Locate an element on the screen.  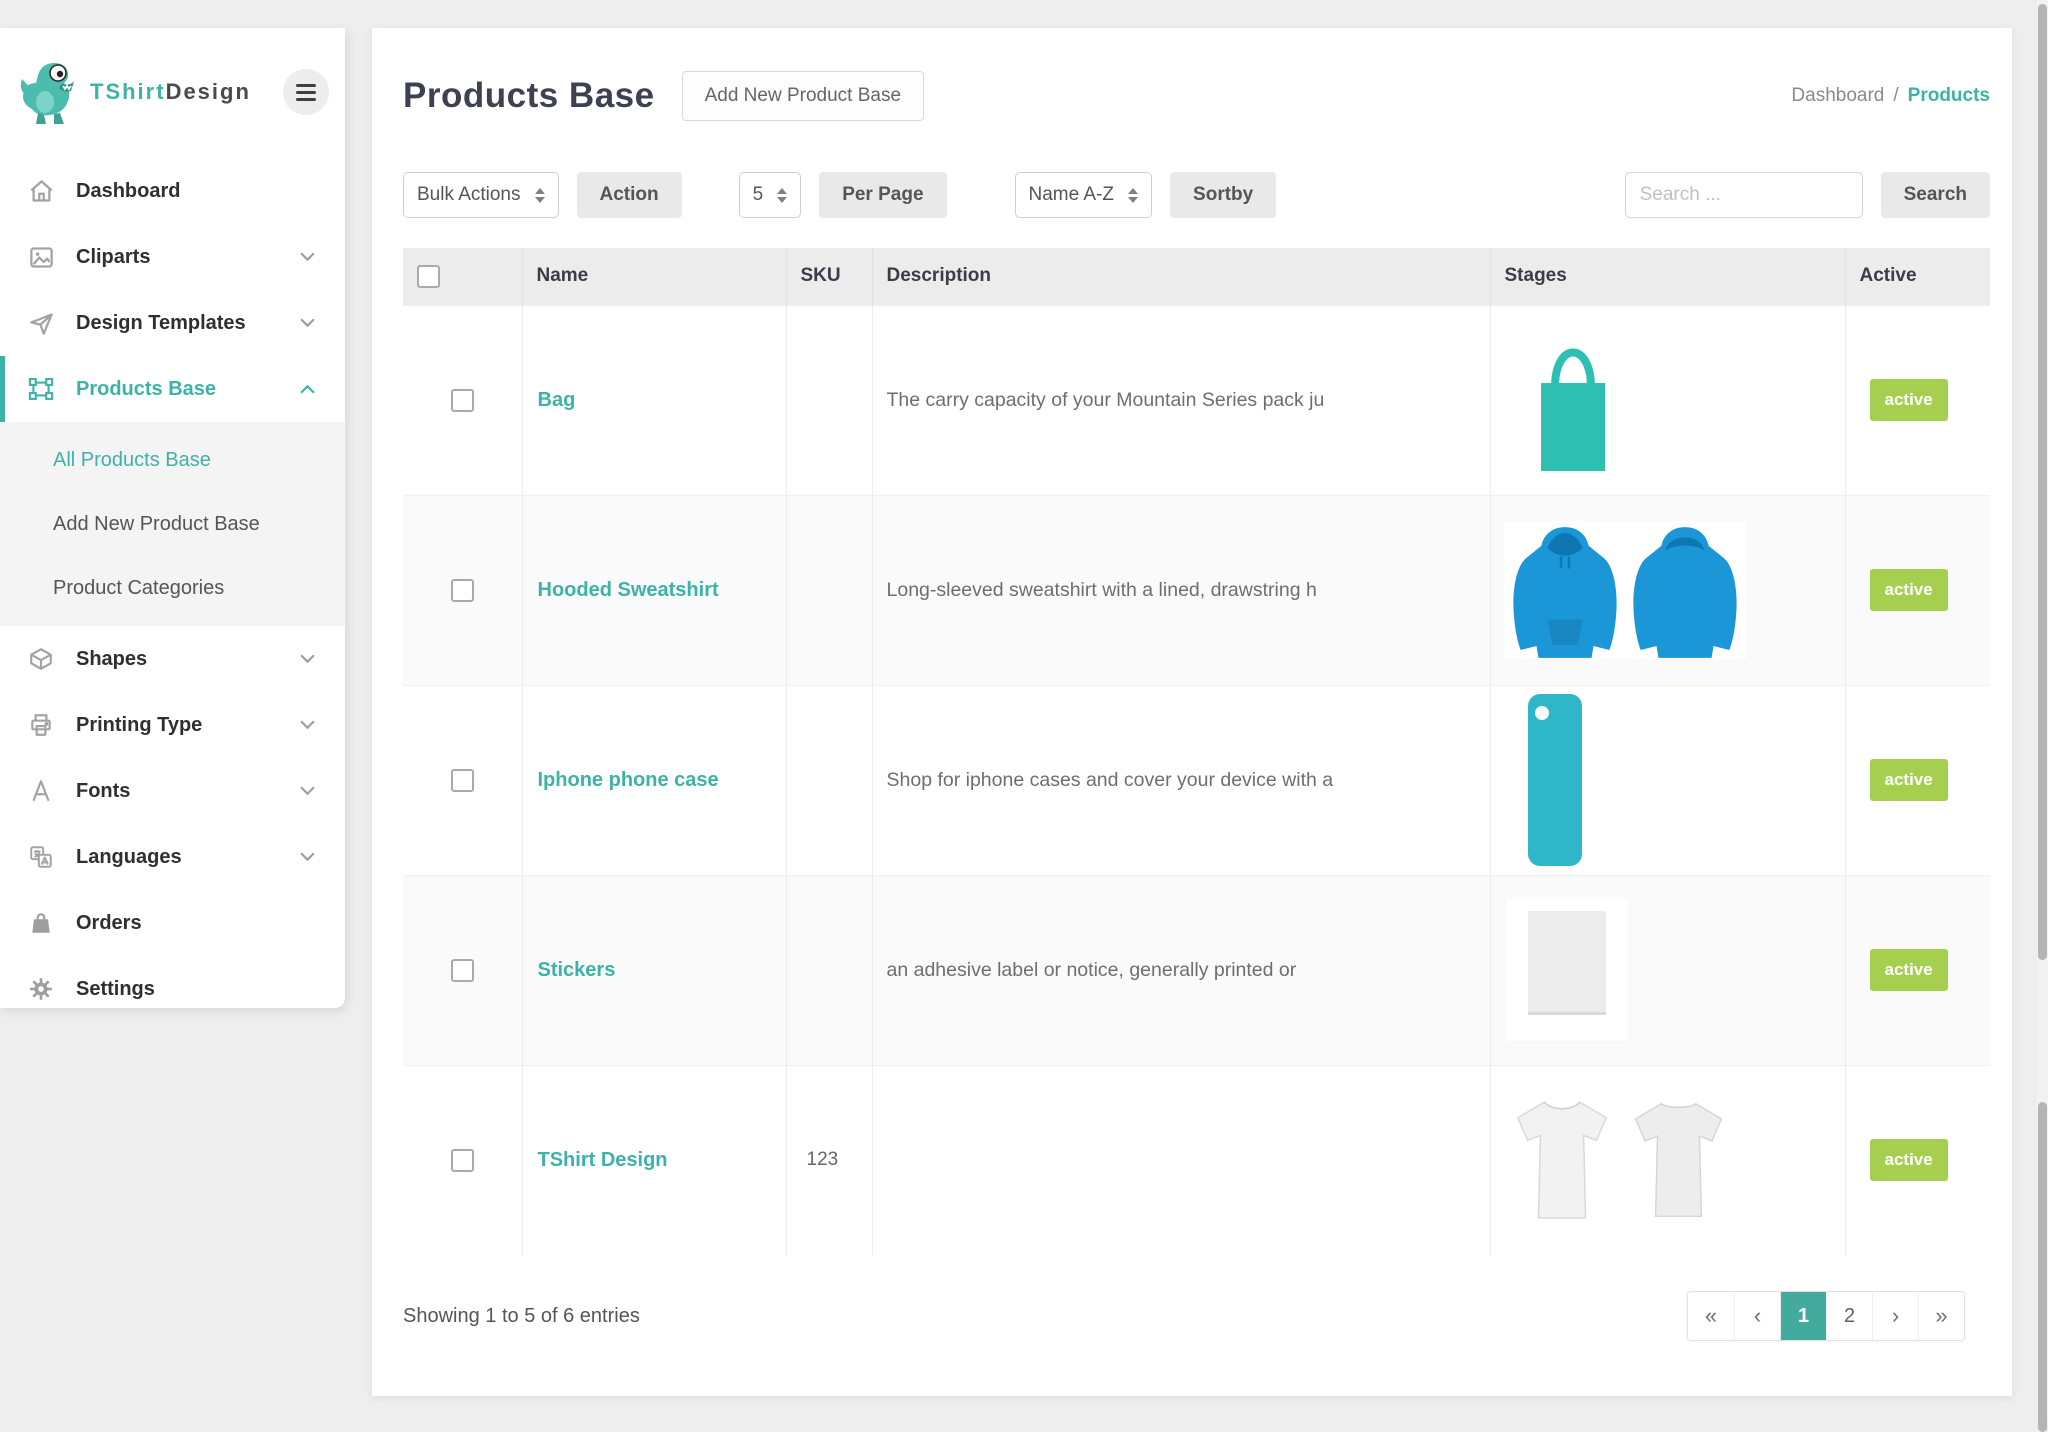
sort-select: Name A-Z is located at coordinates (1083, 195).